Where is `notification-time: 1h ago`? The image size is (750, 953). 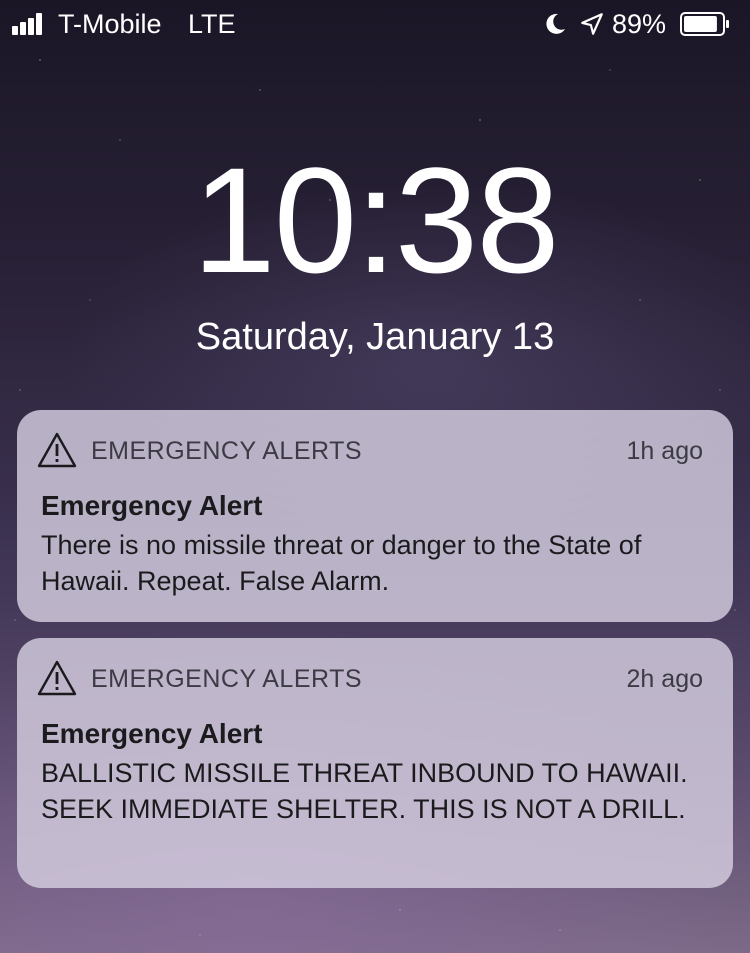
notification-time: 1h ago is located at coordinates (664, 451).